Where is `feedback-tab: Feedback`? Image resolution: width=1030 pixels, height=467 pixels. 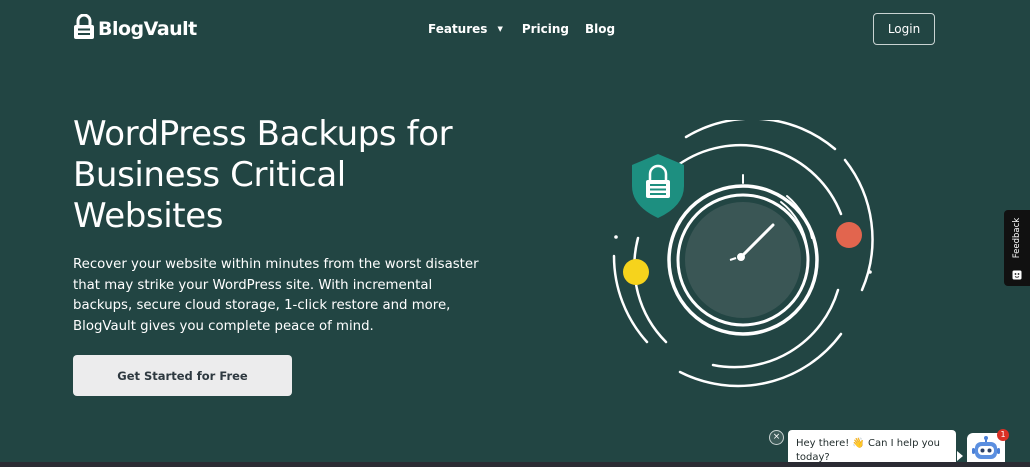
feedback-tab: Feedback is located at coordinates (1017, 248).